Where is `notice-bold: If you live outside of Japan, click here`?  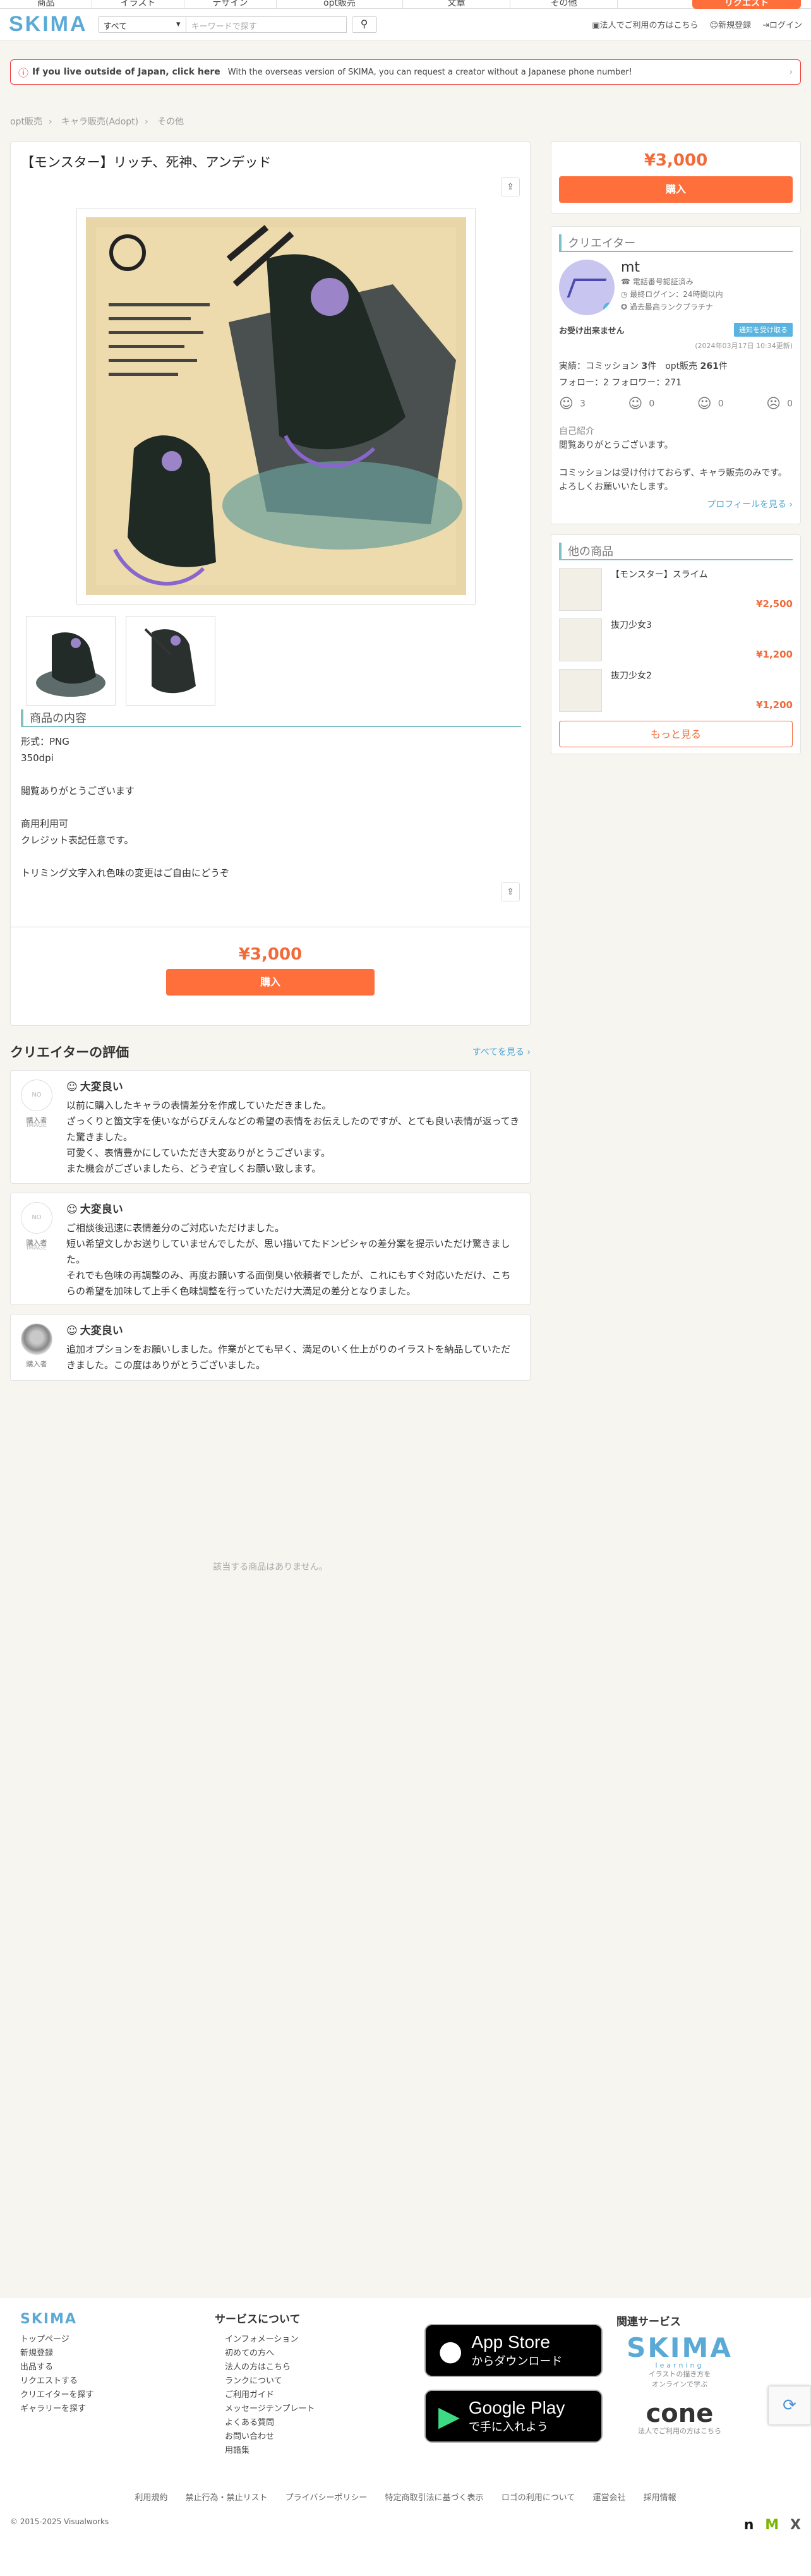 notice-bold: If you live outside of Japan, click here is located at coordinates (126, 72).